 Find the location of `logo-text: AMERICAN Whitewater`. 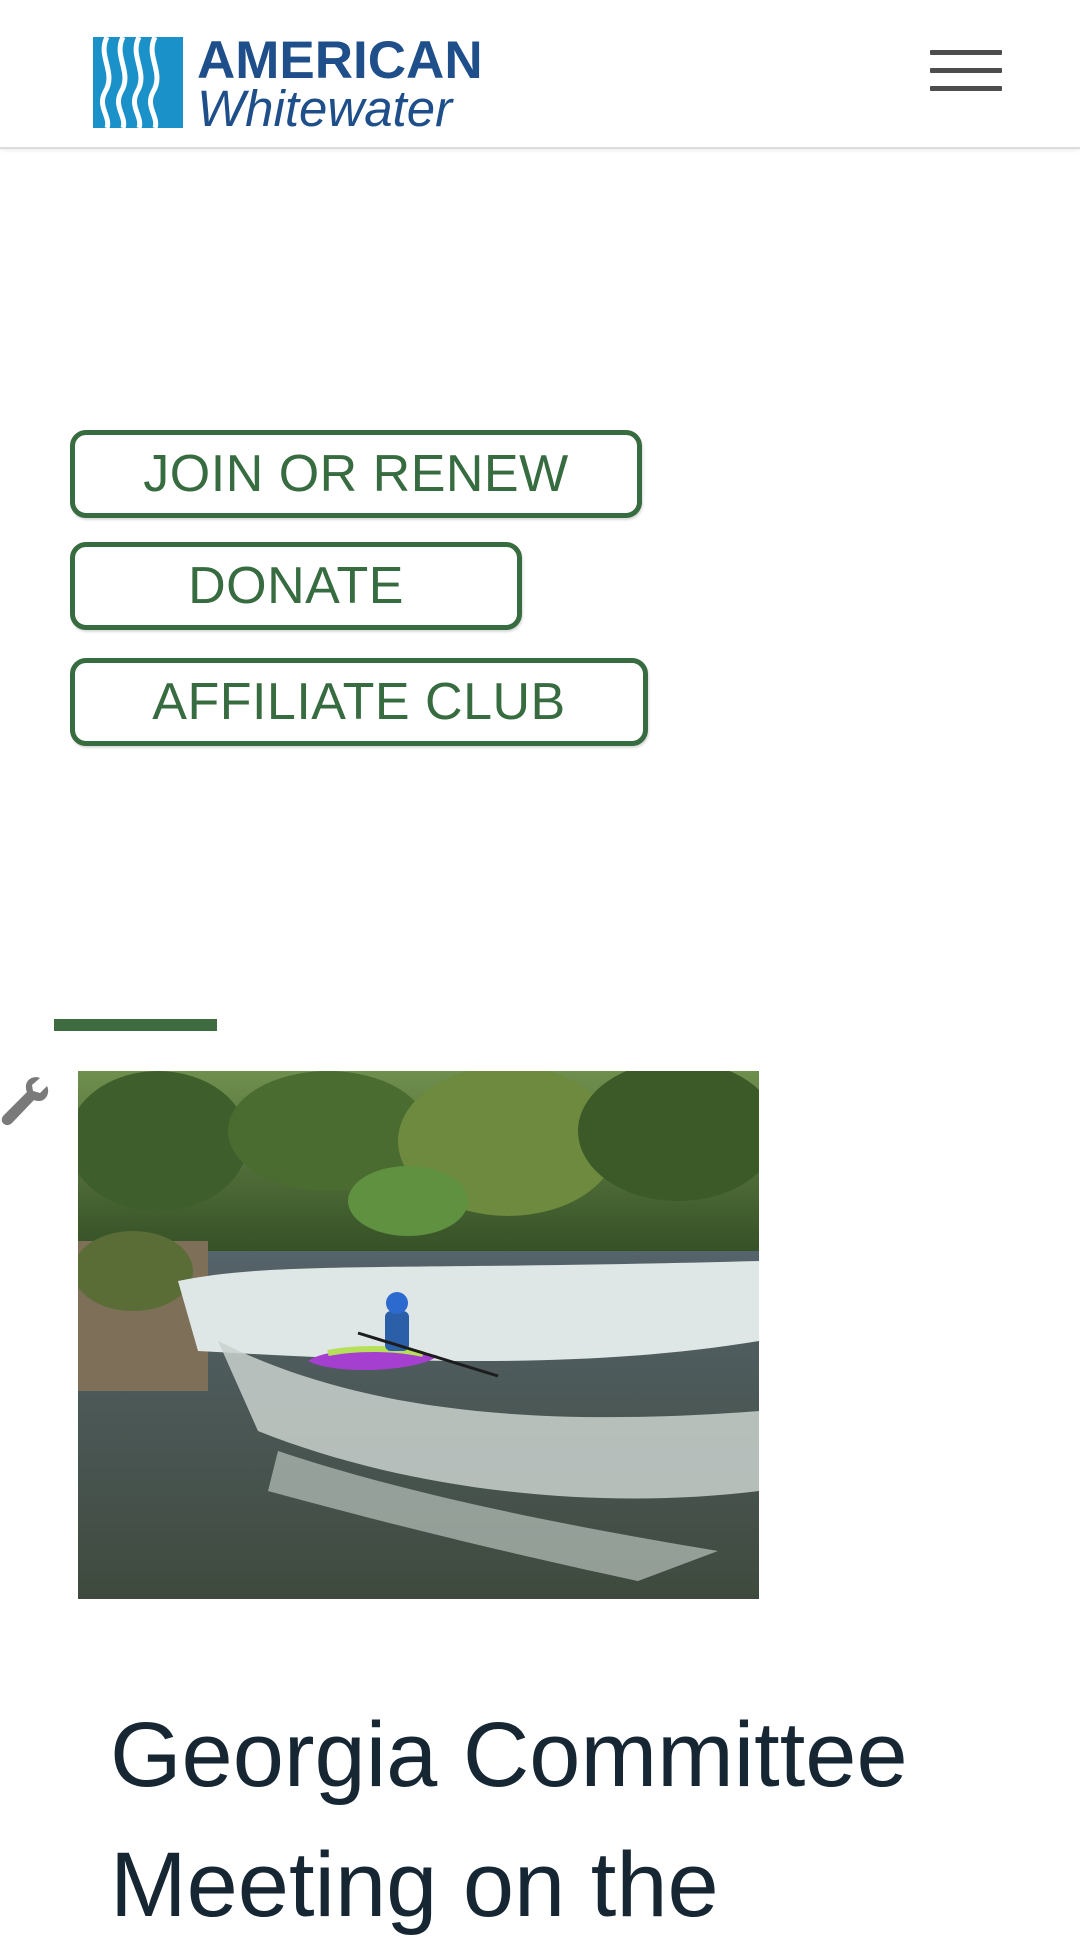

logo-text: AMERICAN Whitewater is located at coordinates (340, 84).